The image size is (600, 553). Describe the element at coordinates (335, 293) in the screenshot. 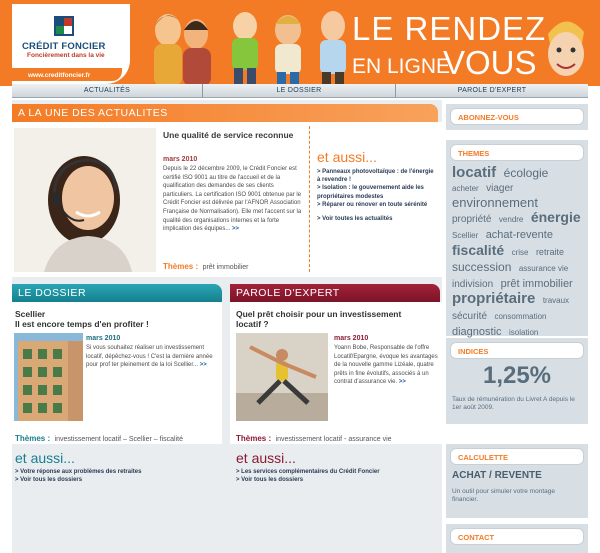

I see `expert-heading: PAROLE D'EXPERT` at that location.